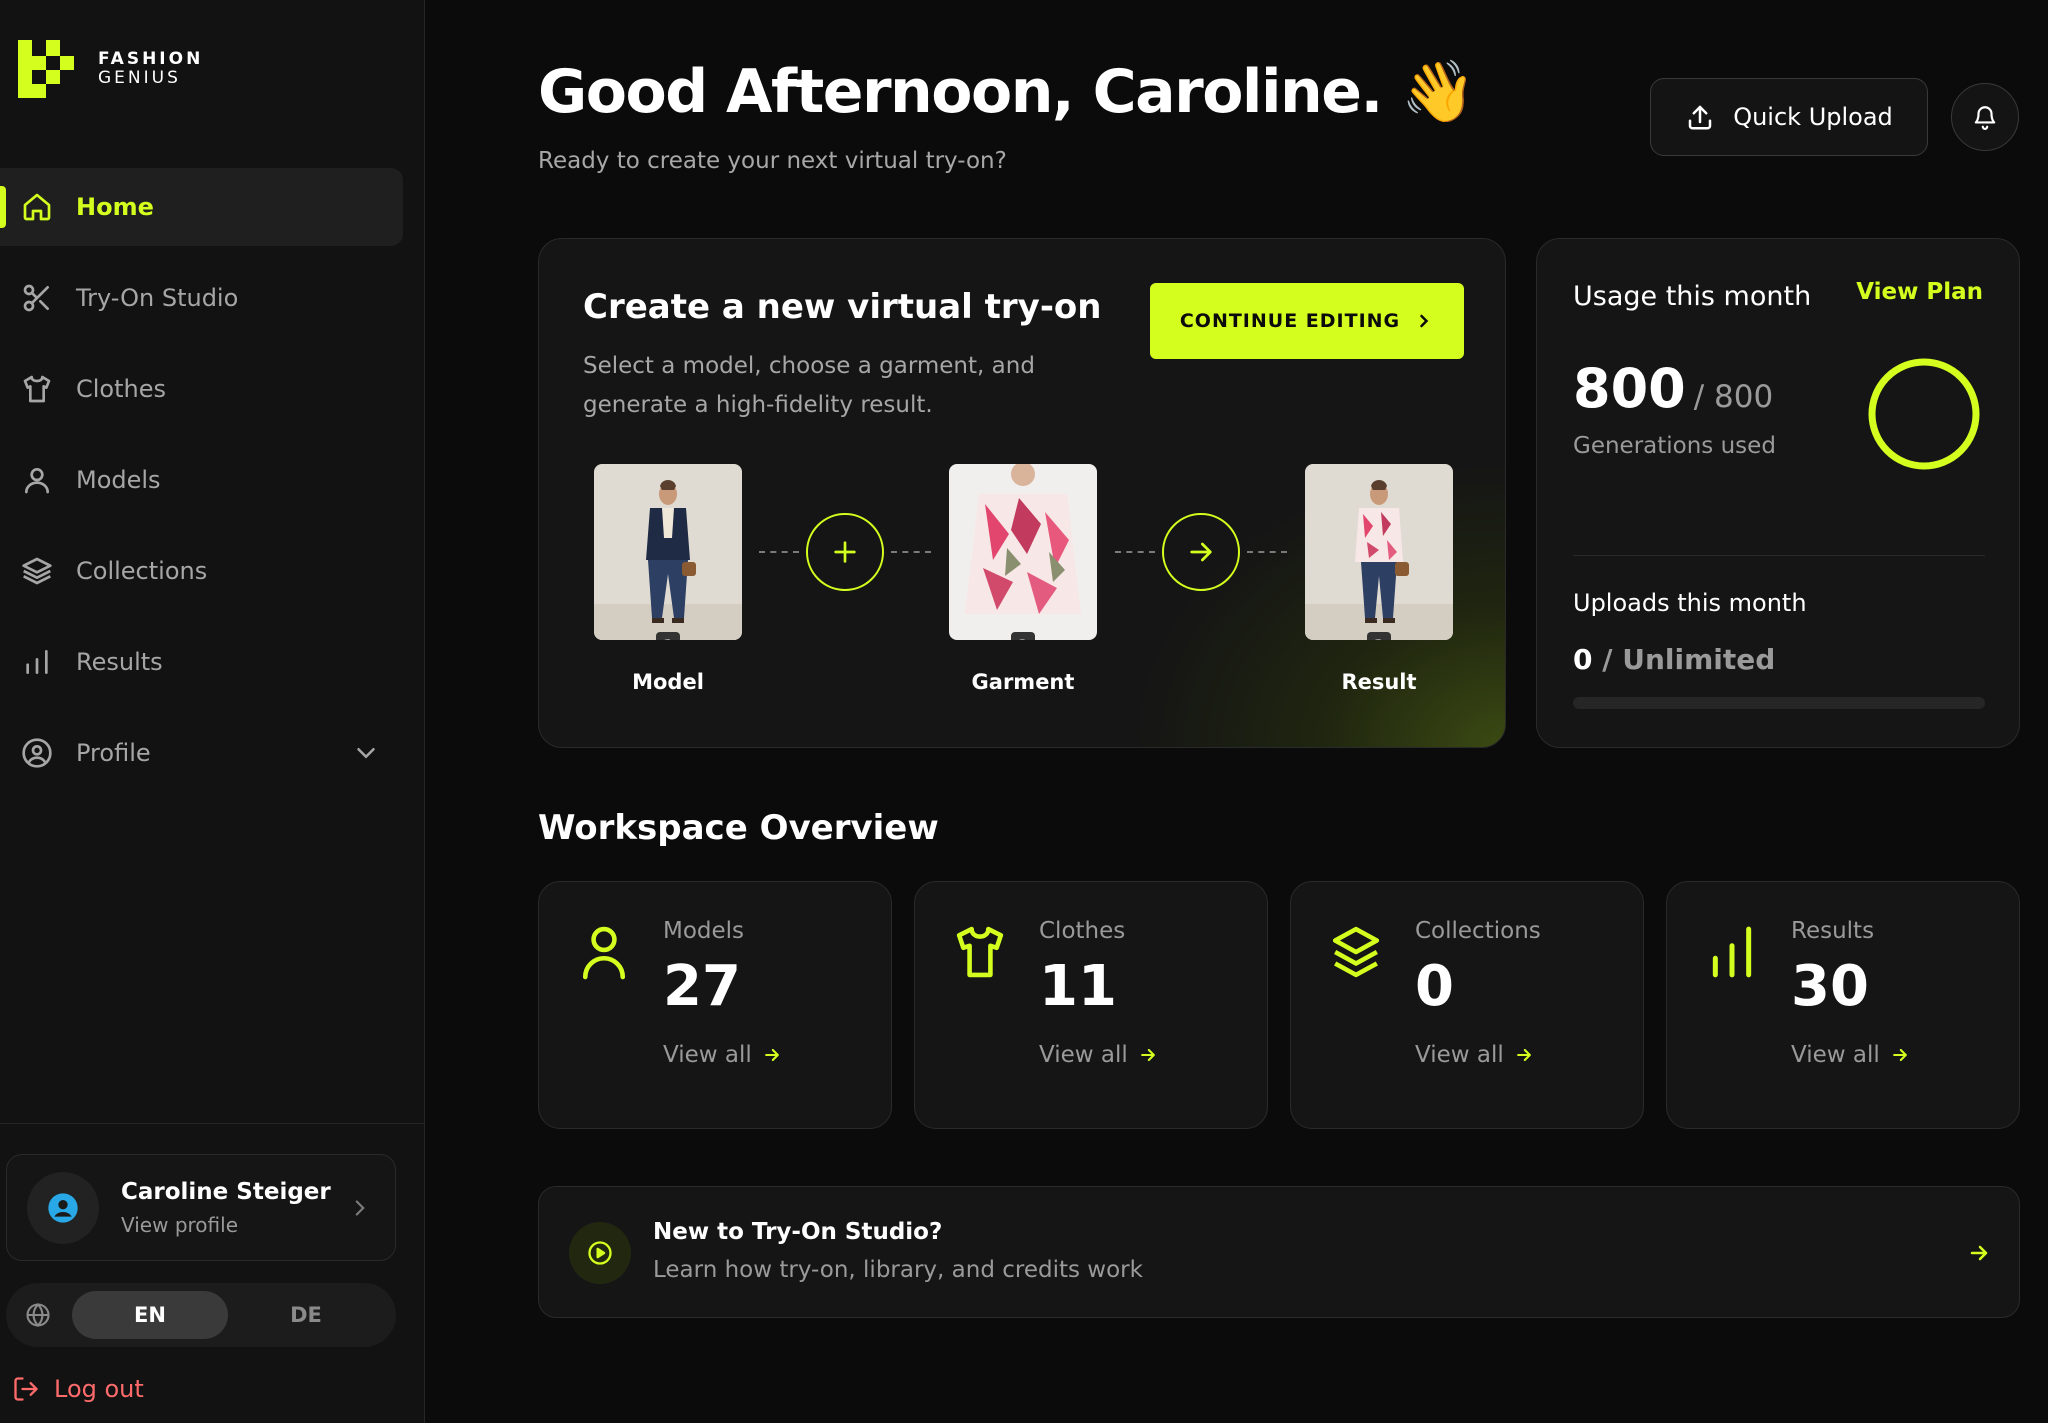 The height and width of the screenshot is (1423, 2048). I want to click on add-garment-button, so click(845, 552).